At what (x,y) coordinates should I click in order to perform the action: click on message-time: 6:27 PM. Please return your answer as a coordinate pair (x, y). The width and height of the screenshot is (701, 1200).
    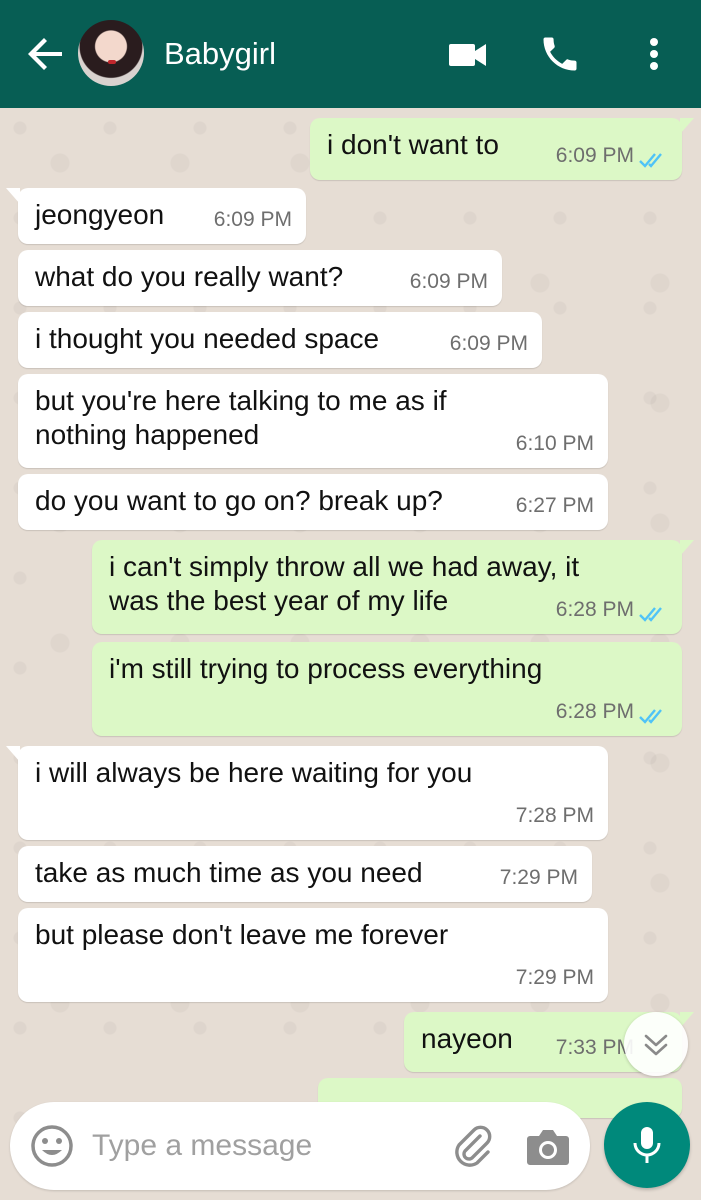
    Looking at the image, I should click on (554, 505).